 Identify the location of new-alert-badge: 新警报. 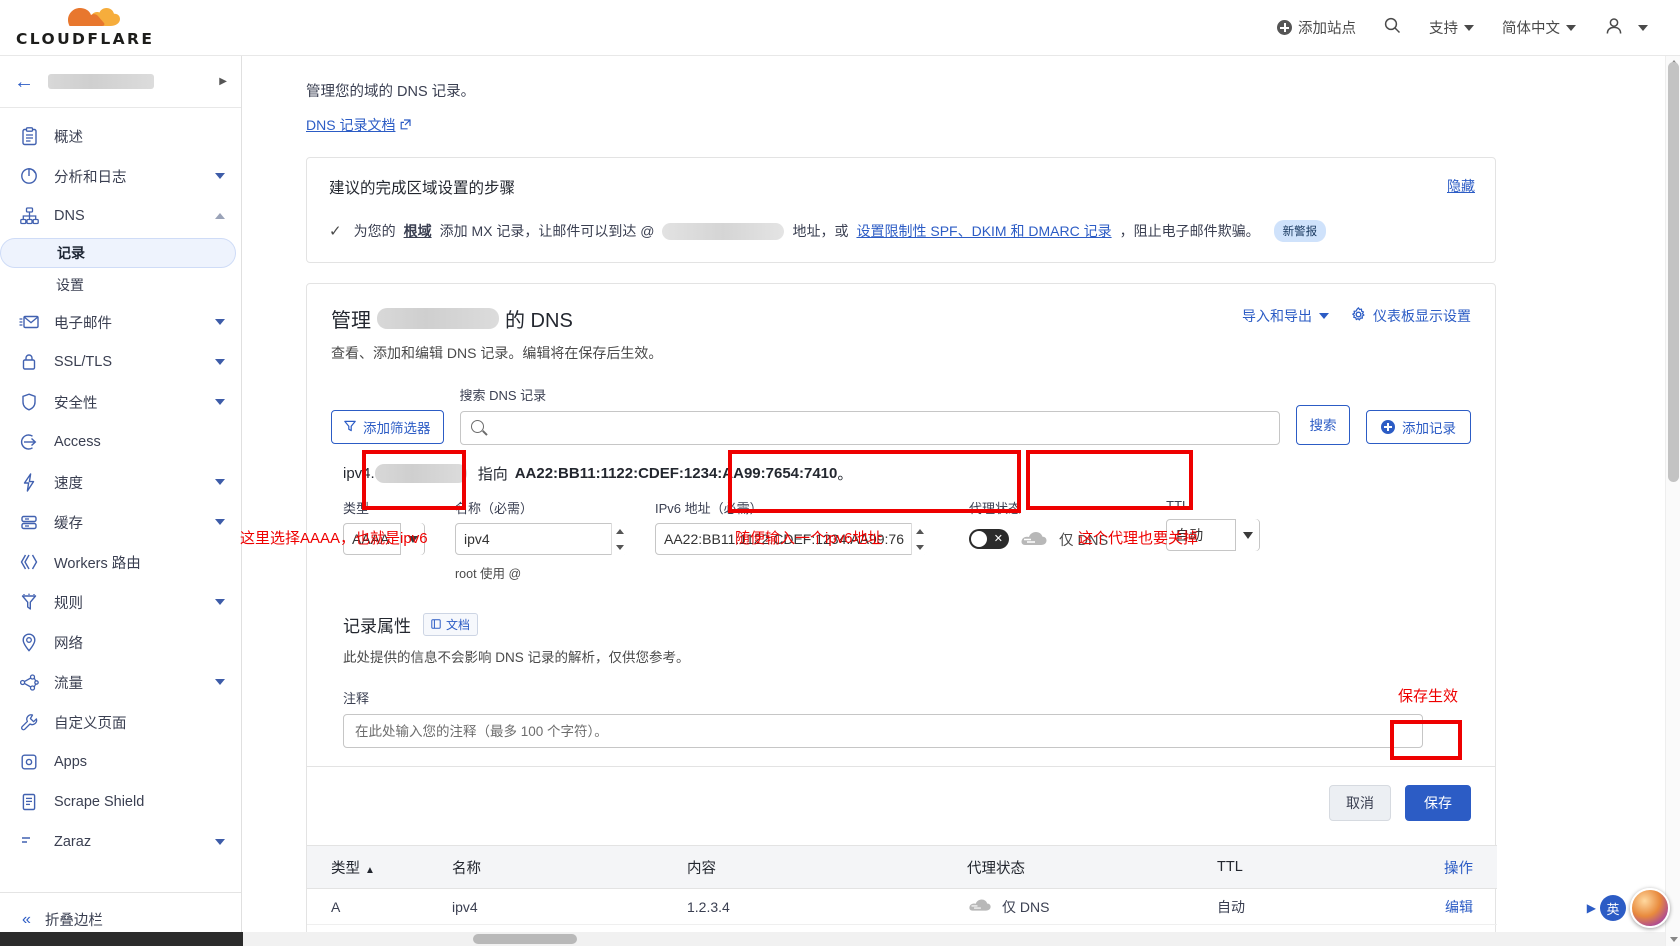
(1300, 231).